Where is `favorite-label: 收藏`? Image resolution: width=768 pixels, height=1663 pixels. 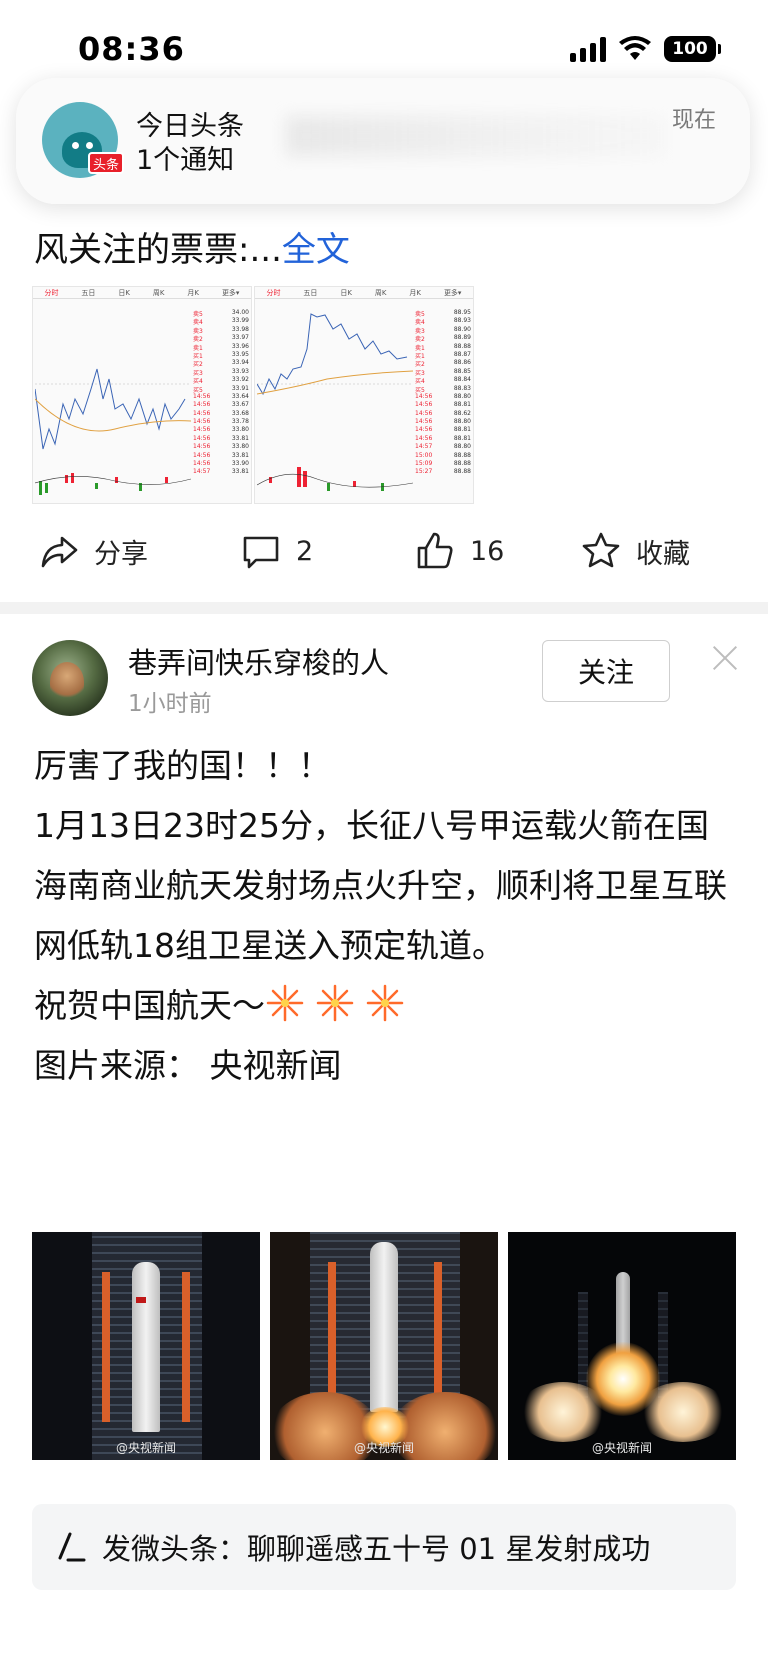 favorite-label: 收藏 is located at coordinates (663, 554).